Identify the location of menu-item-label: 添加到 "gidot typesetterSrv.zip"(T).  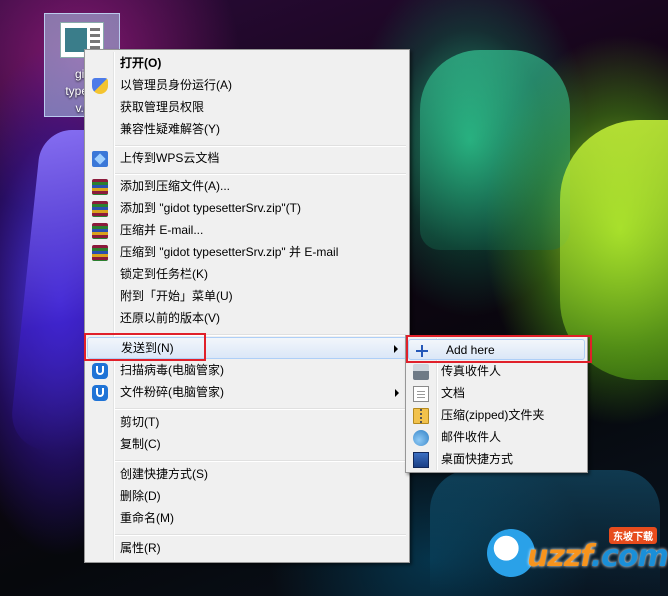
(211, 208).